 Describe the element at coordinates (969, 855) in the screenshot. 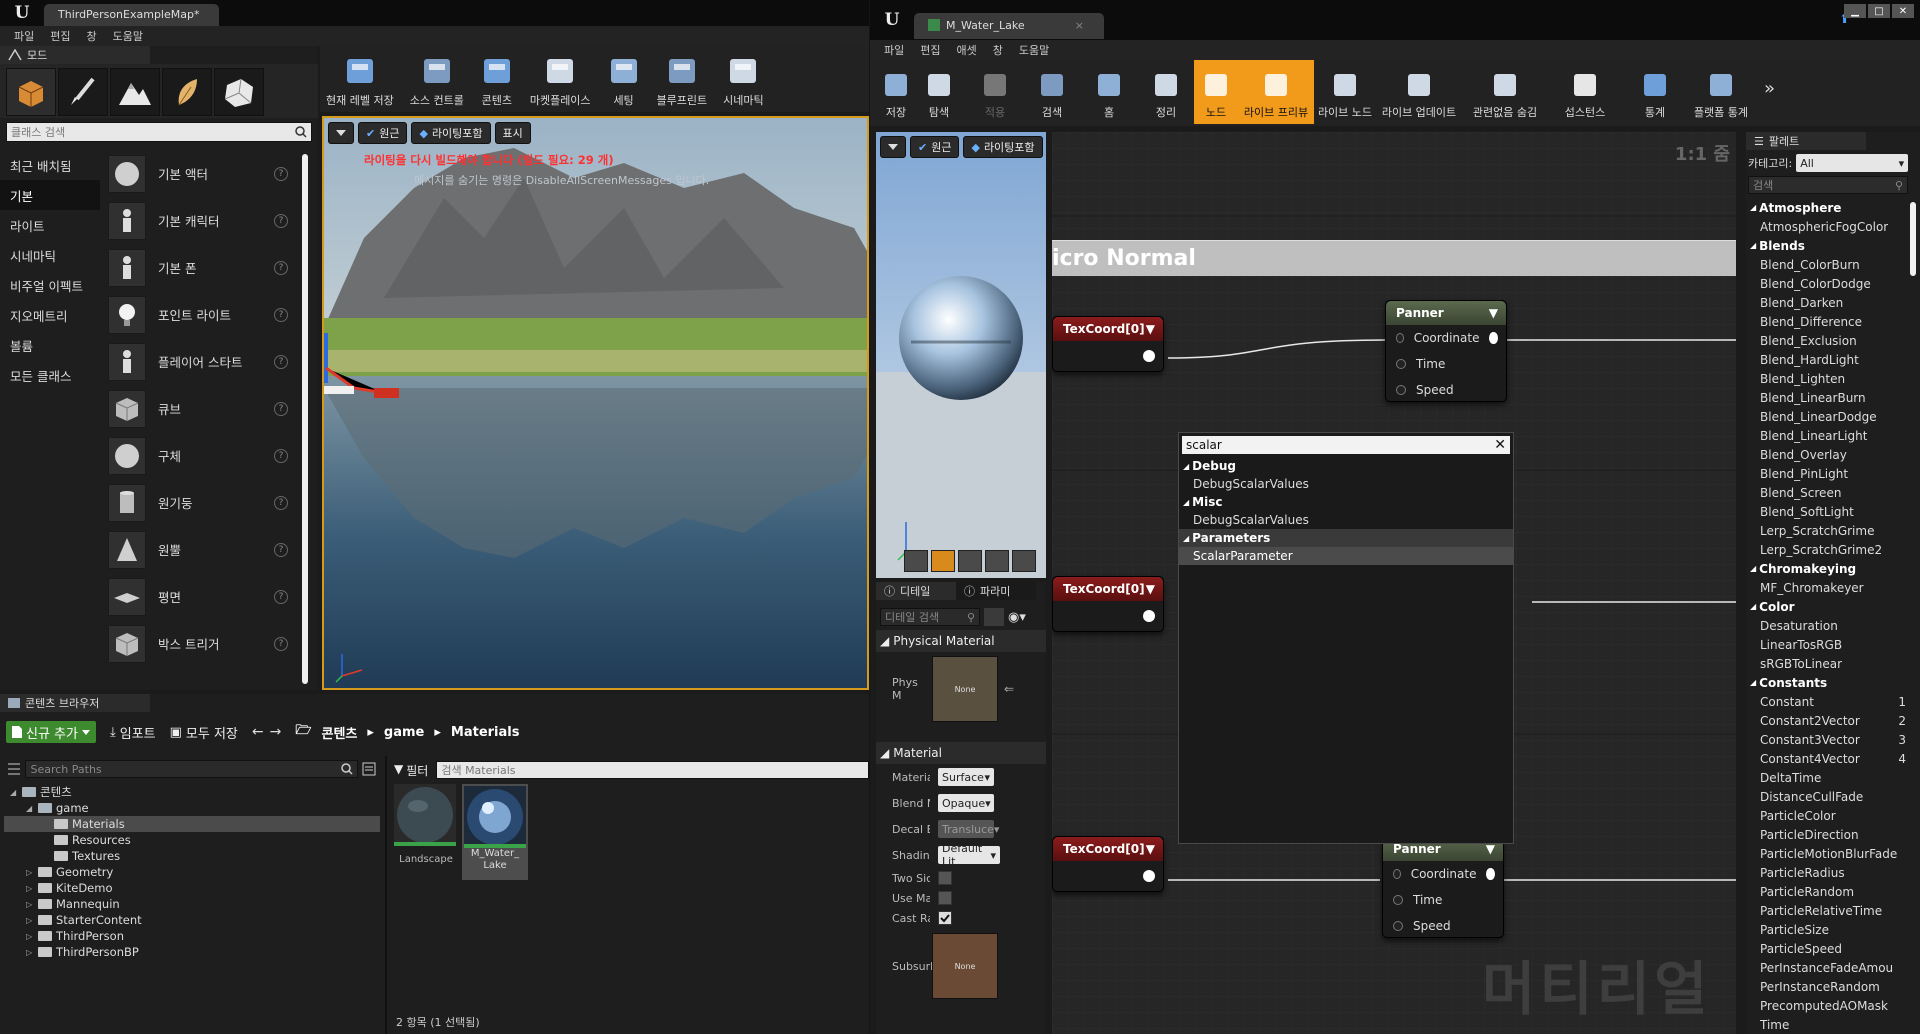

I see `property-dropdown: Default Lit ▾` at that location.